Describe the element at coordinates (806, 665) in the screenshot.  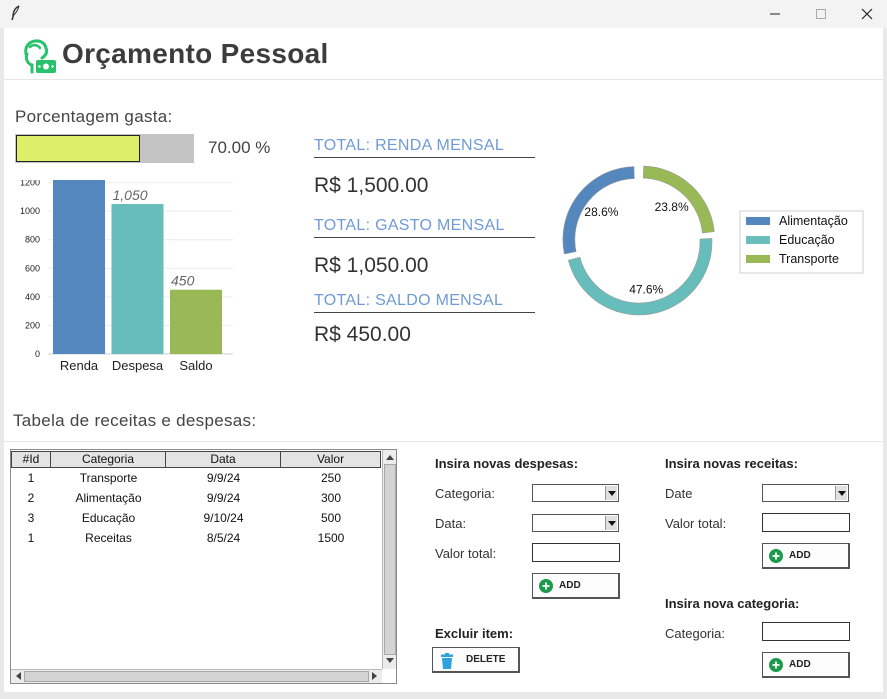
I see `add-categoria-button: ADD` at that location.